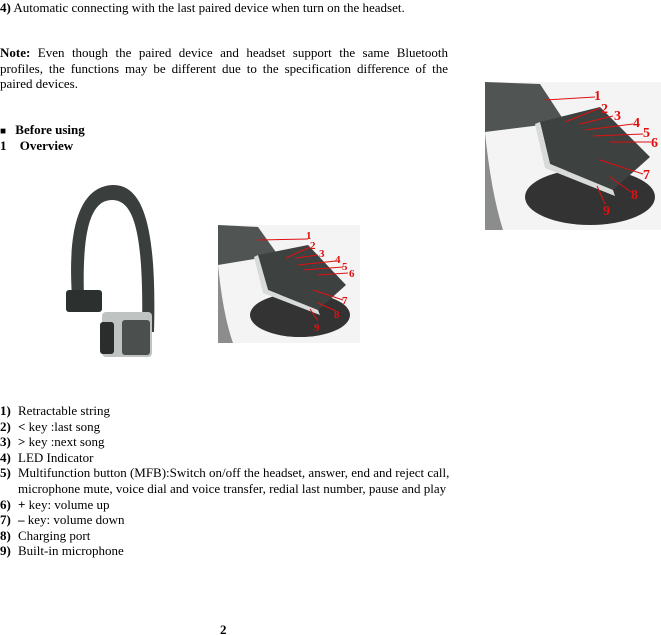 This screenshot has height=635, width=661. What do you see at coordinates (22, 504) in the screenshot?
I see `key-symbol: +` at bounding box center [22, 504].